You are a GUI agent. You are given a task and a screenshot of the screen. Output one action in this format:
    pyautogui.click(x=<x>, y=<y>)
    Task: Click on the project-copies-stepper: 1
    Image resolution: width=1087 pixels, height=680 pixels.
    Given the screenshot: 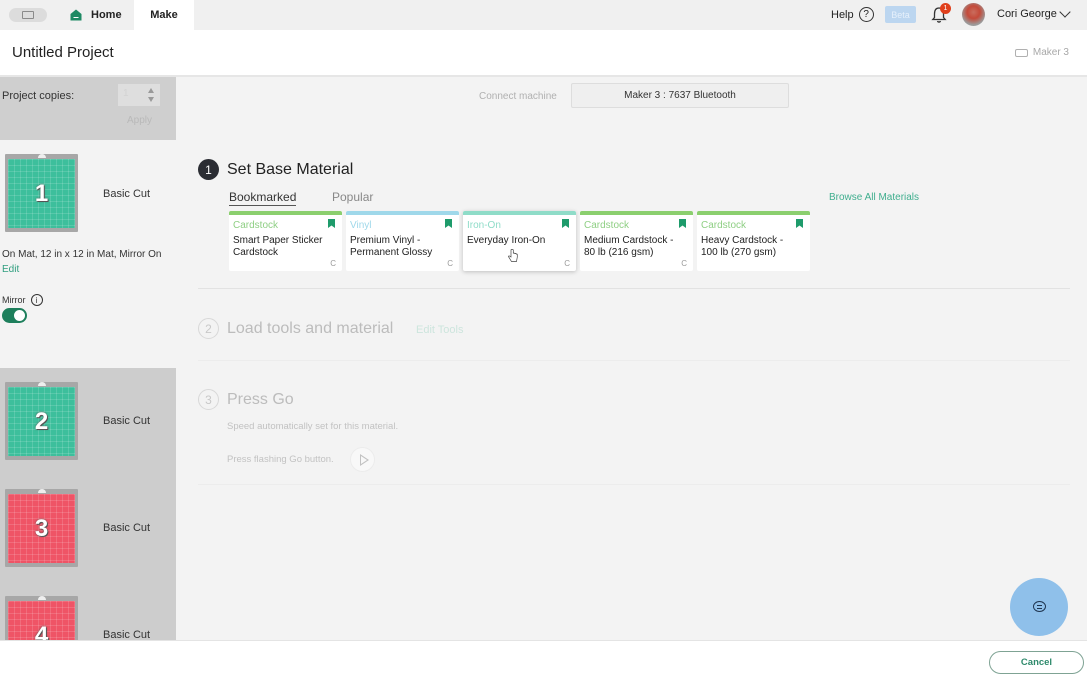 What is the action you would take?
    pyautogui.click(x=139, y=95)
    